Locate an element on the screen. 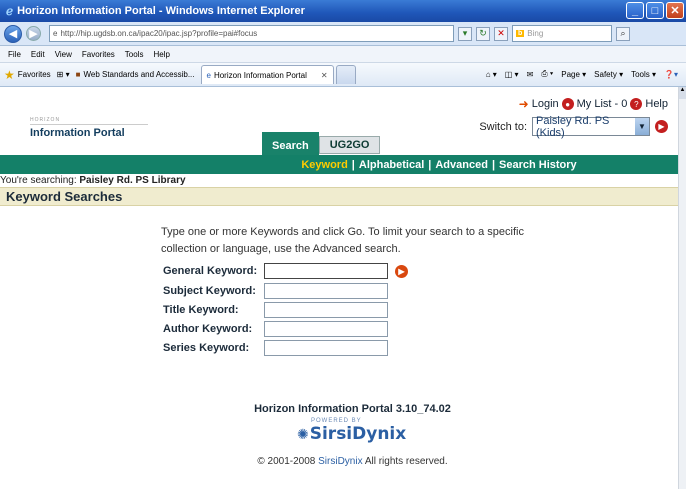  series-keyword-label: Series Keyword: is located at coordinates (206, 348).